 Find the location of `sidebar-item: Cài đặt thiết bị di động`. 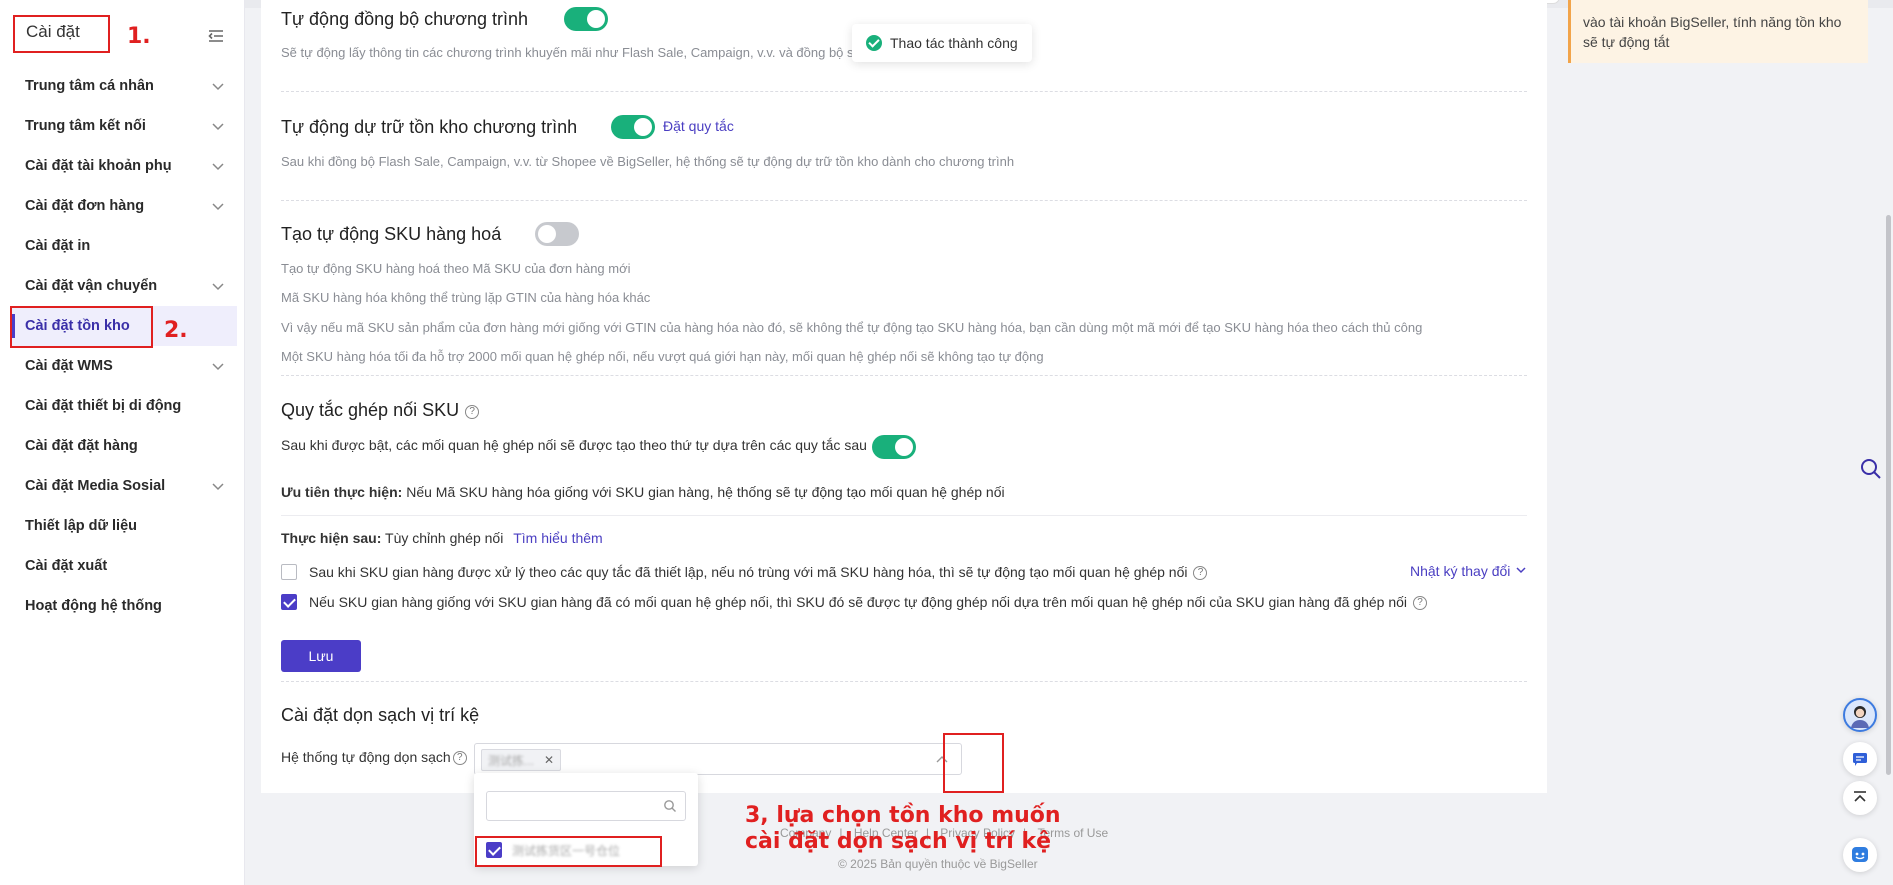

sidebar-item: Cài đặt thiết bị di động is located at coordinates (122, 406).